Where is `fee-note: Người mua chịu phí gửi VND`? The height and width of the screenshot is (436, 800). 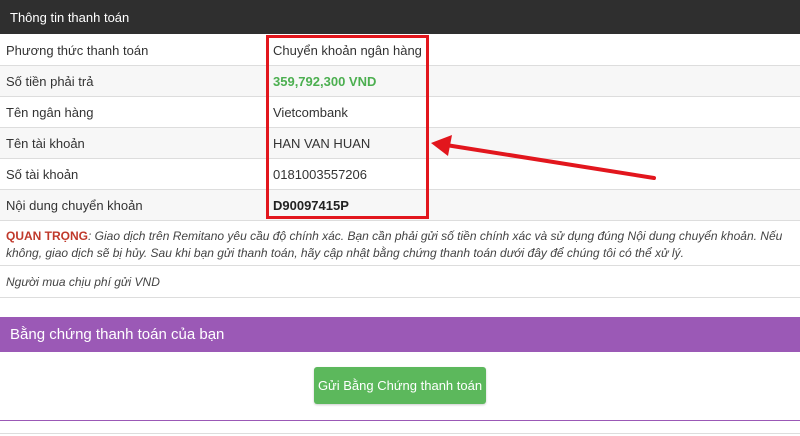 fee-note: Người mua chịu phí gửi VND is located at coordinates (400, 282).